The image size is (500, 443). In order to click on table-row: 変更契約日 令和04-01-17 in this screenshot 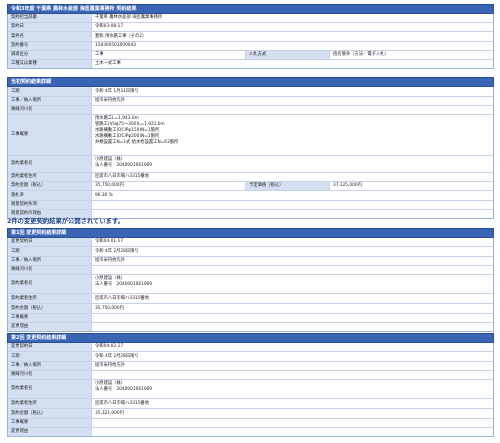, I will do `click(250, 242)`.